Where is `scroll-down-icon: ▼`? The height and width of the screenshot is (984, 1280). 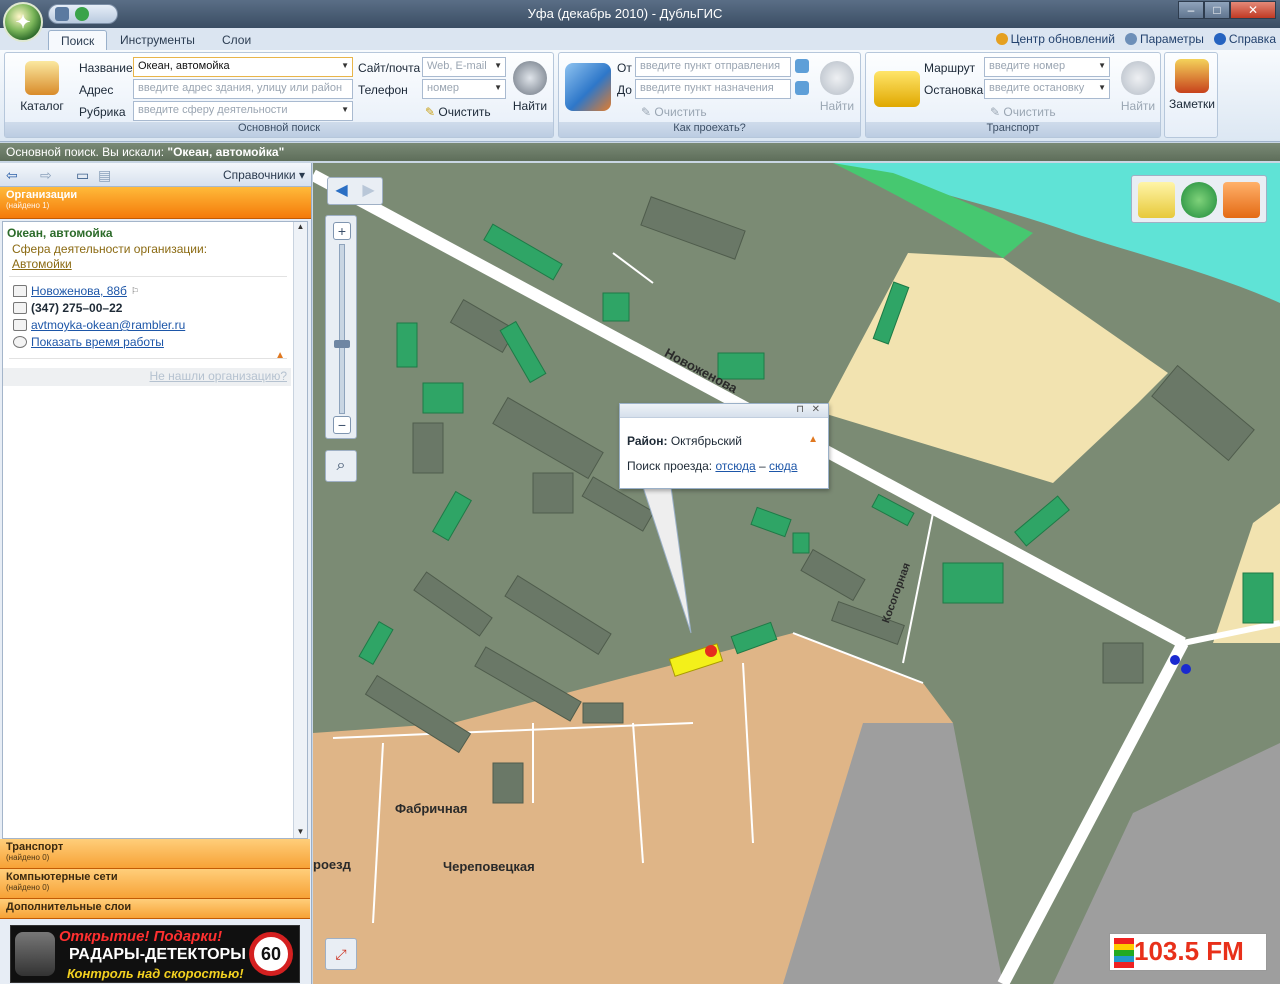 scroll-down-icon: ▼ is located at coordinates (300, 831).